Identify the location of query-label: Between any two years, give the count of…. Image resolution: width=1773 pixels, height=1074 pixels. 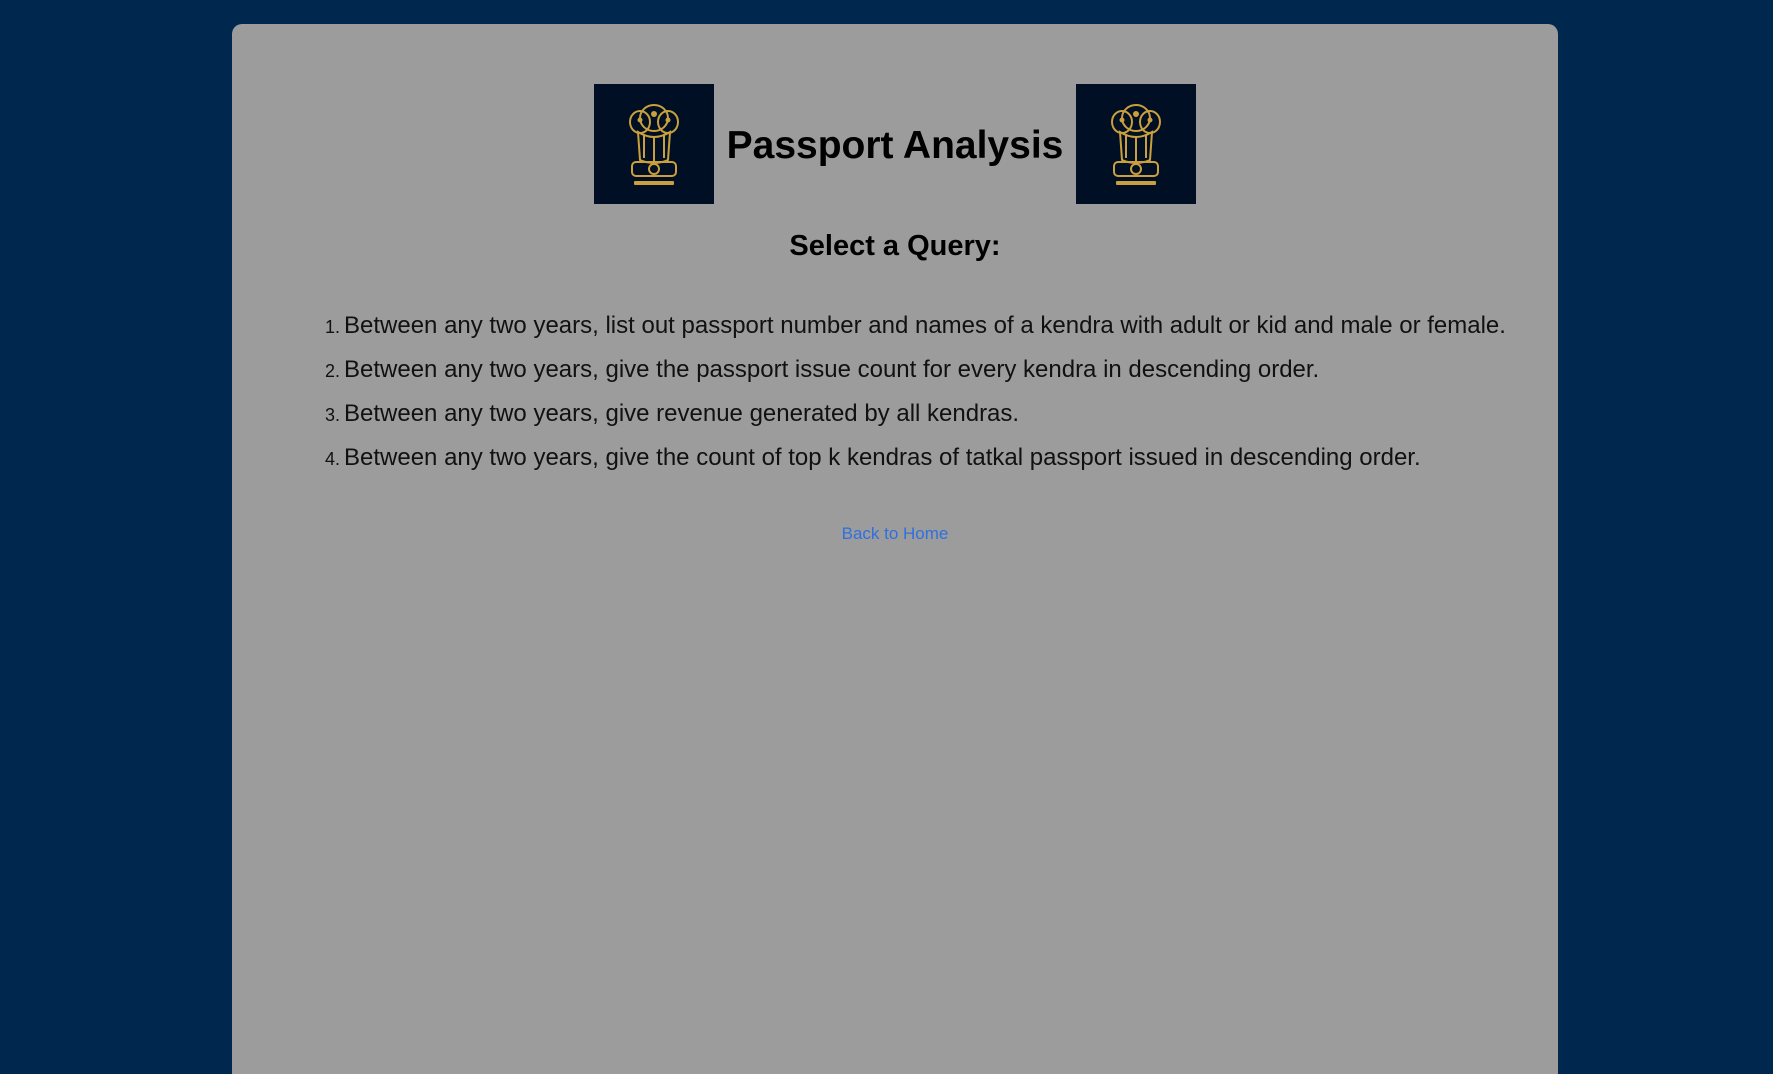
(882, 458).